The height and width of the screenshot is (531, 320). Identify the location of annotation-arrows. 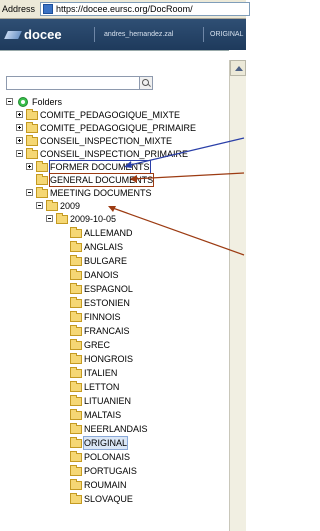
(176, 196).